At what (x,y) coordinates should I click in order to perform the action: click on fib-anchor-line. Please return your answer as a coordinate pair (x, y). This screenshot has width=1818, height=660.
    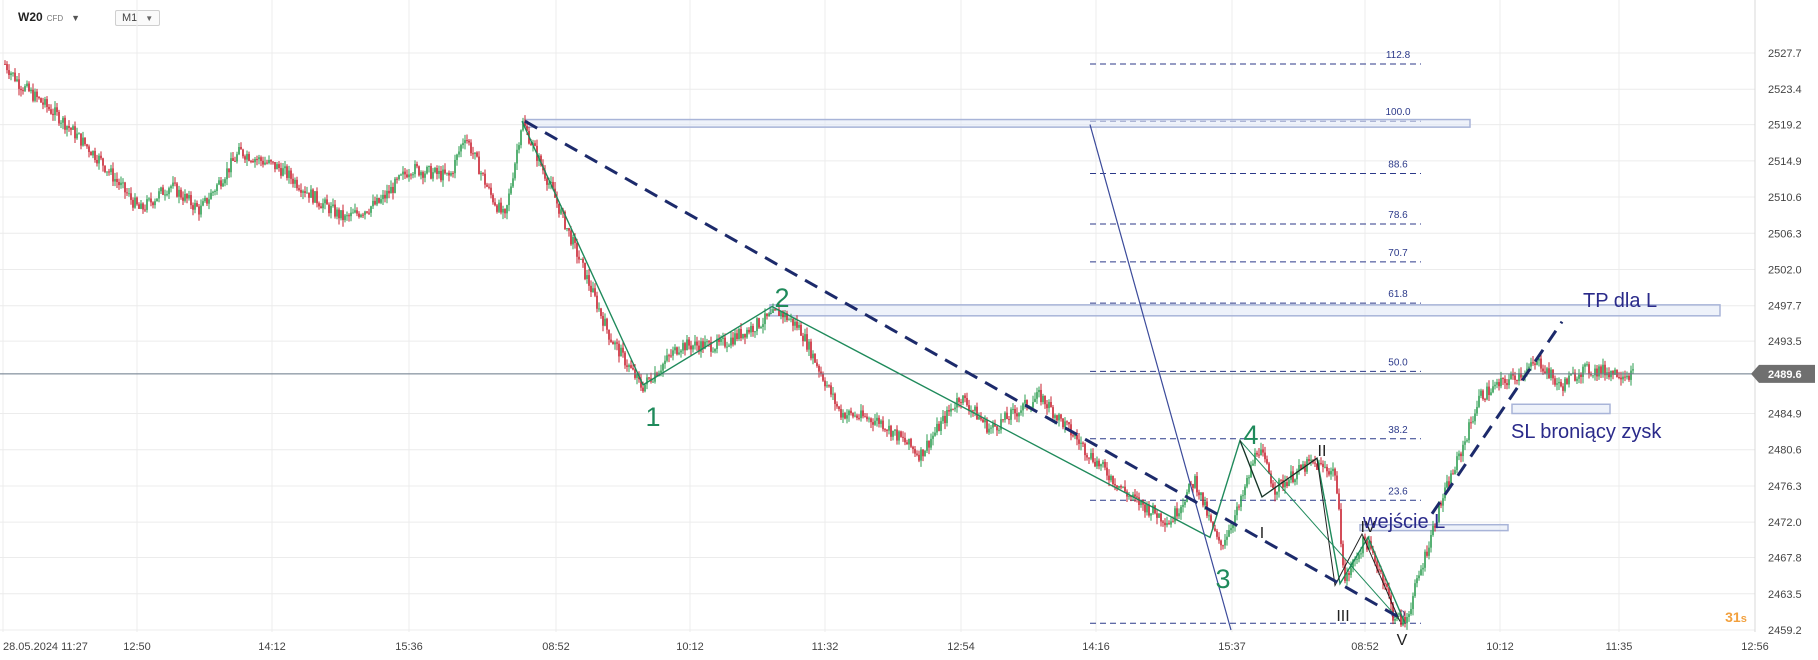
    Looking at the image, I should click on (1160, 377).